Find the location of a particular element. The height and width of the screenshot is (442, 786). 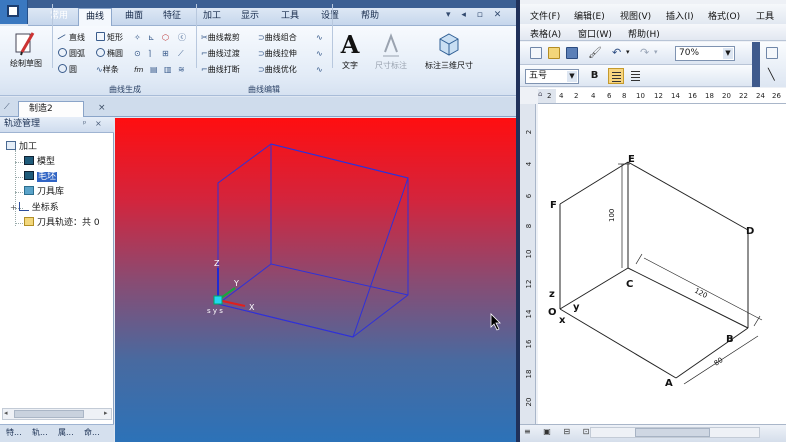

menu-view: 视图(V) is located at coordinates (635, 15).